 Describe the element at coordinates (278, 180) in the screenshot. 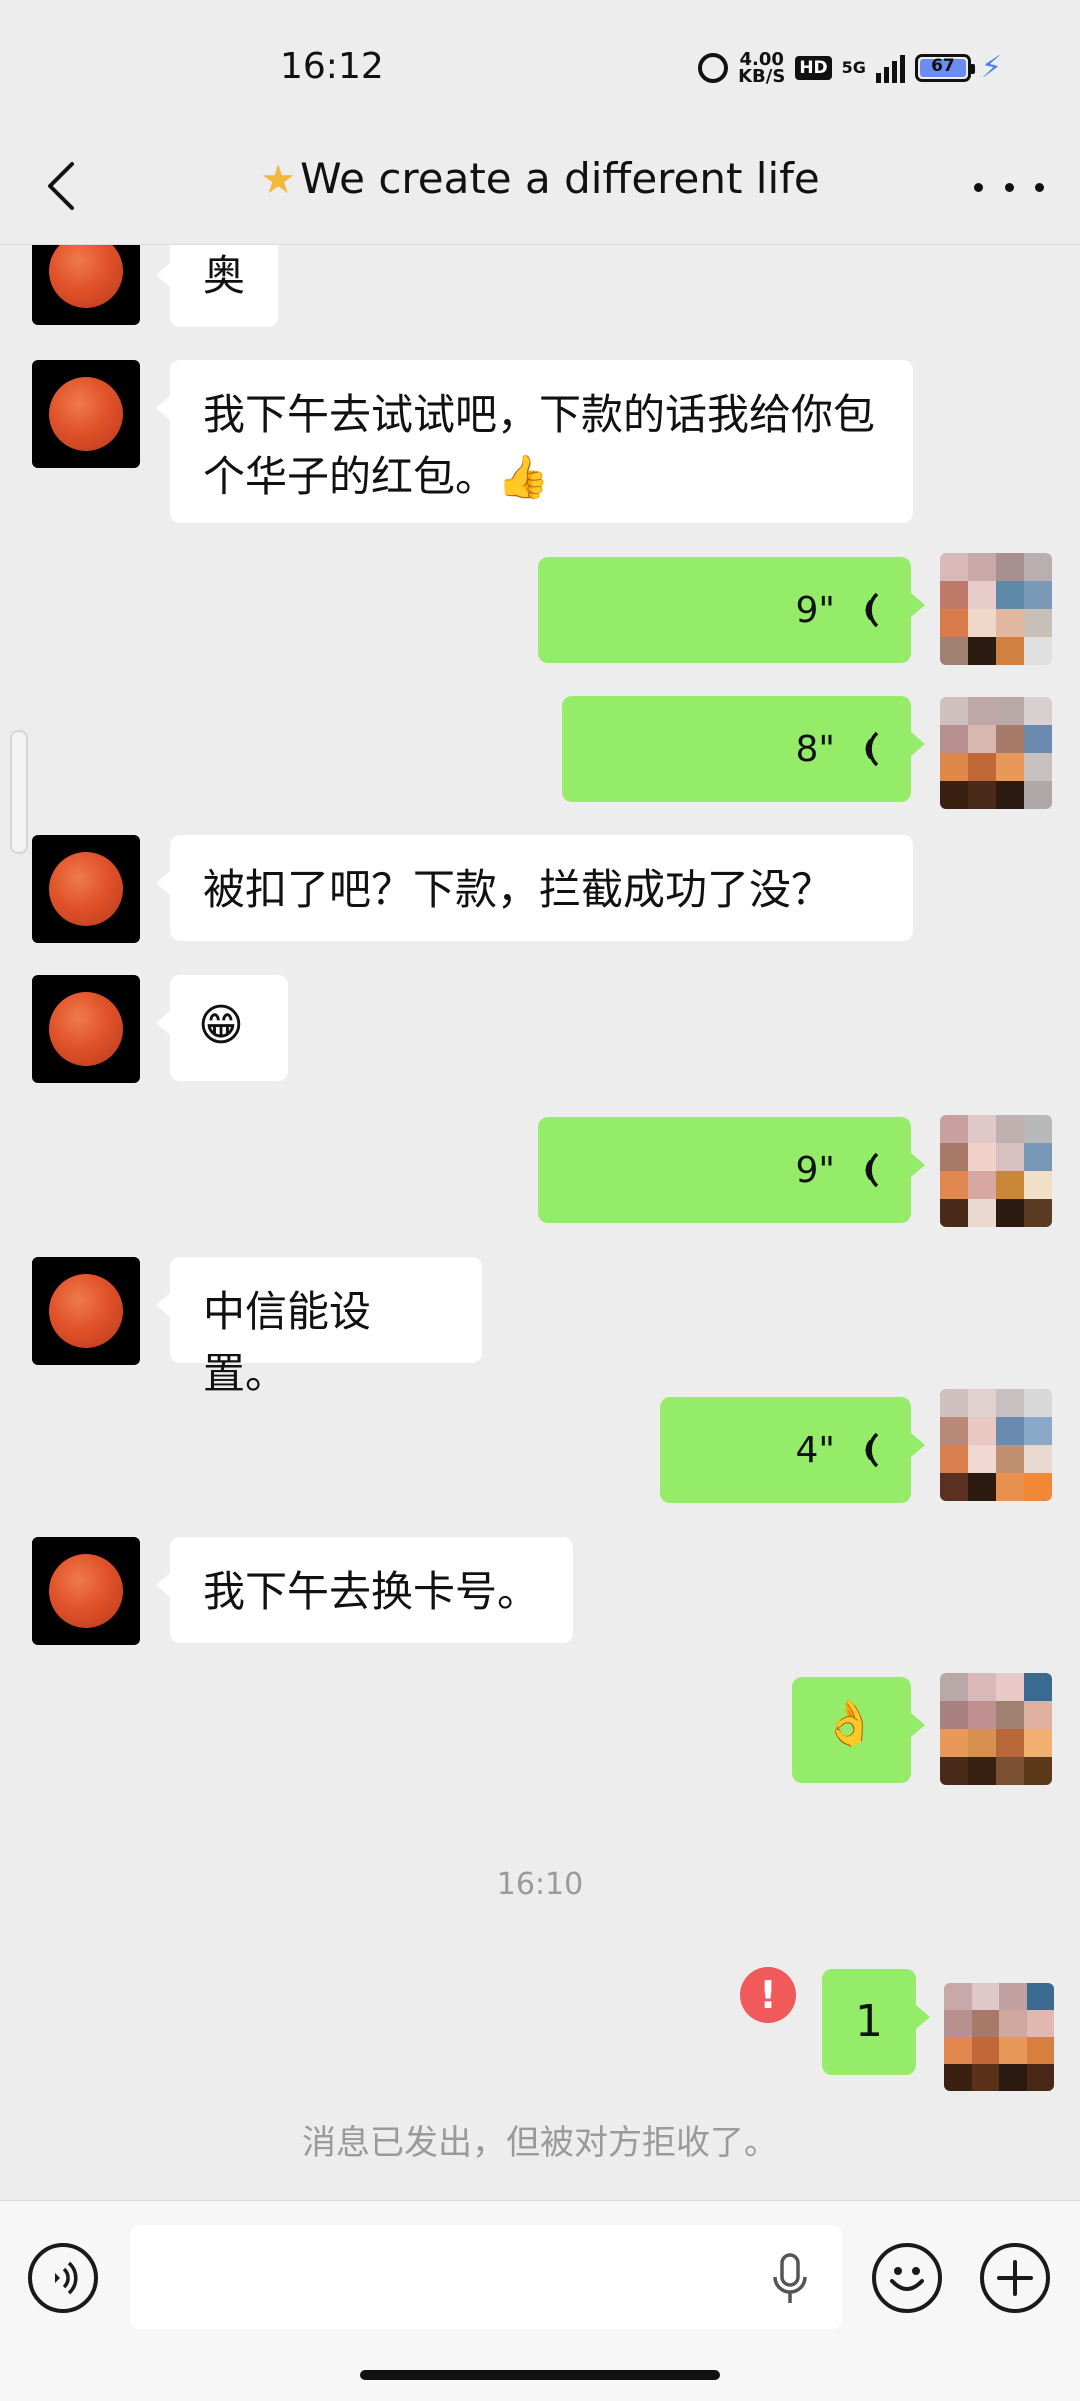

I see `star-icon: ★` at that location.